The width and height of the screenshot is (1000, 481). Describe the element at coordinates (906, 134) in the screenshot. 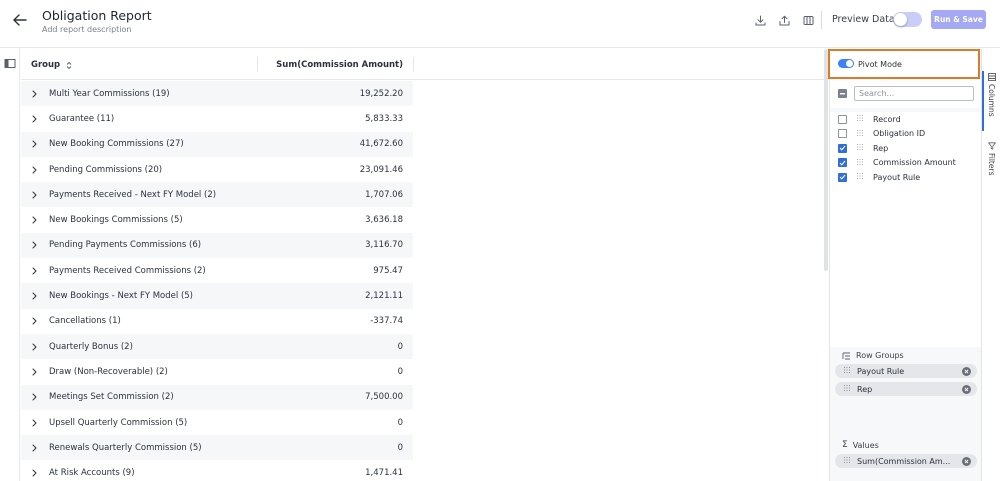

I see `column-item: Obligation ID` at that location.